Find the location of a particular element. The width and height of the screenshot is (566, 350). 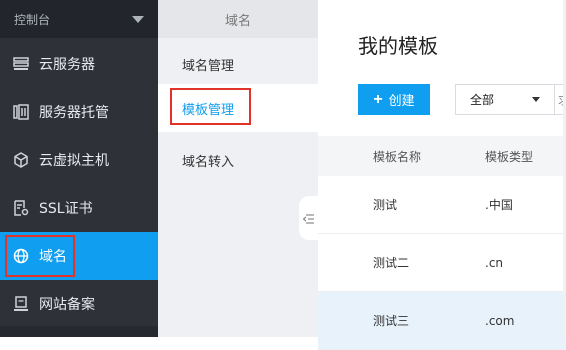

create-button-label: 创建 is located at coordinates (401, 100).